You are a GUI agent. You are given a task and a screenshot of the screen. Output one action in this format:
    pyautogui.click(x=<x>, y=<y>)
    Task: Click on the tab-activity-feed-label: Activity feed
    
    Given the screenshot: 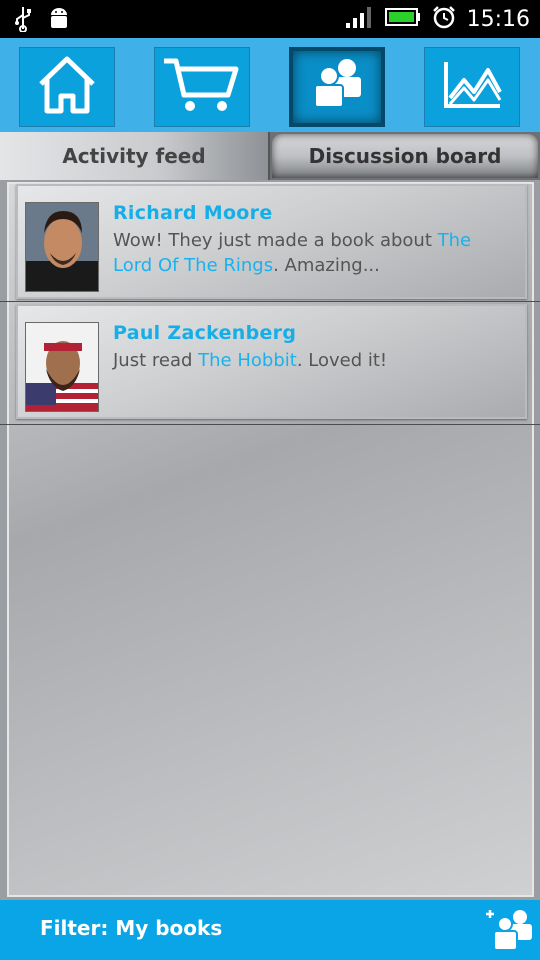 What is the action you would take?
    pyautogui.click(x=134, y=156)
    